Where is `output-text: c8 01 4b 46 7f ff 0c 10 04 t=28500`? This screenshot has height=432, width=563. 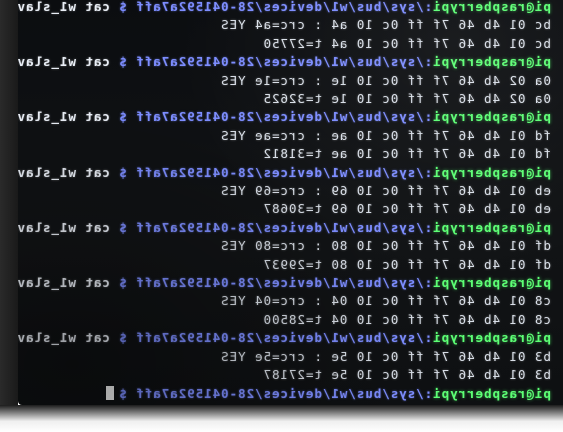 output-text: c8 01 4b 46 7f ff 0c 10 04 t=28500 is located at coordinates (406, 319).